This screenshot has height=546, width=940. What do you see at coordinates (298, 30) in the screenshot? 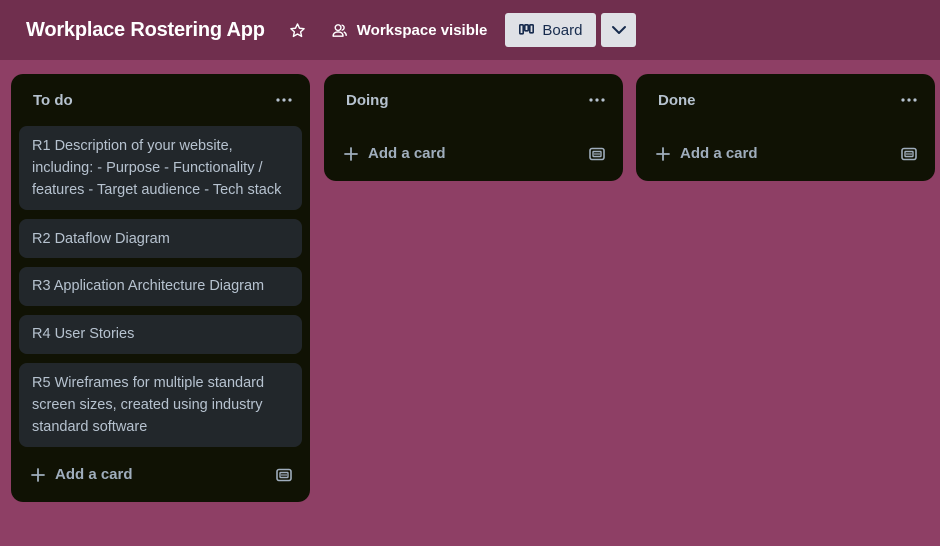
I see `star-icon` at bounding box center [298, 30].